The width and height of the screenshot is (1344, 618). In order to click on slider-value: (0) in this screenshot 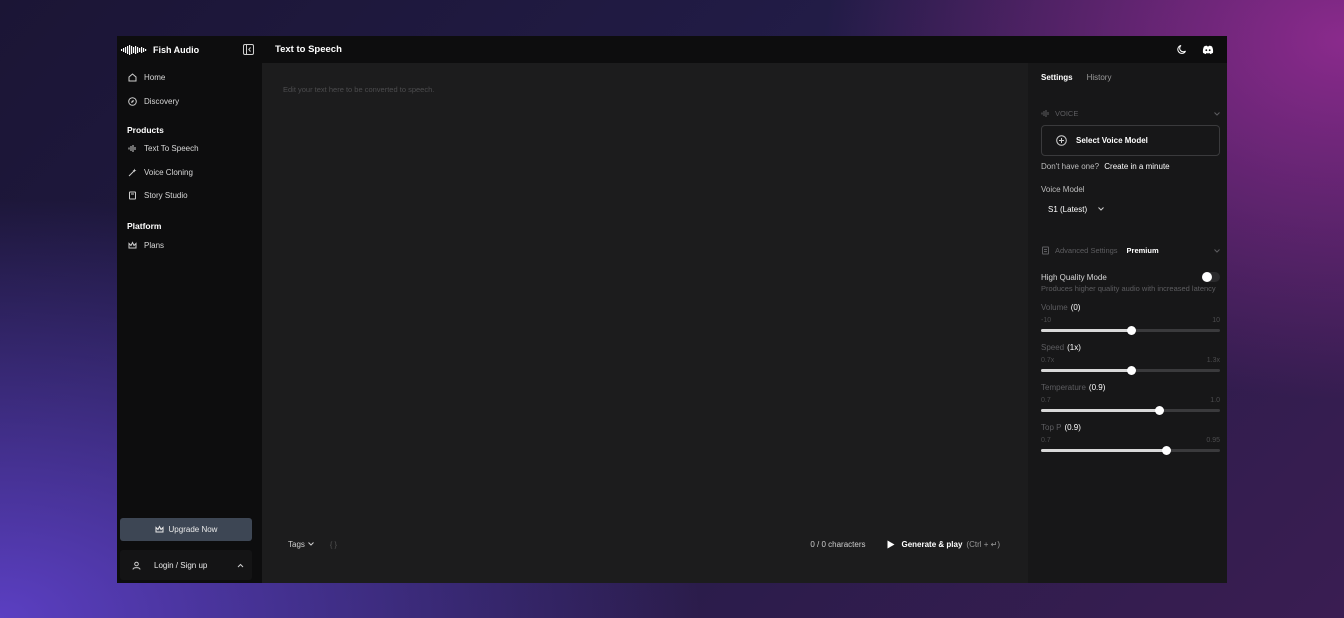, I will do `click(1075, 307)`.